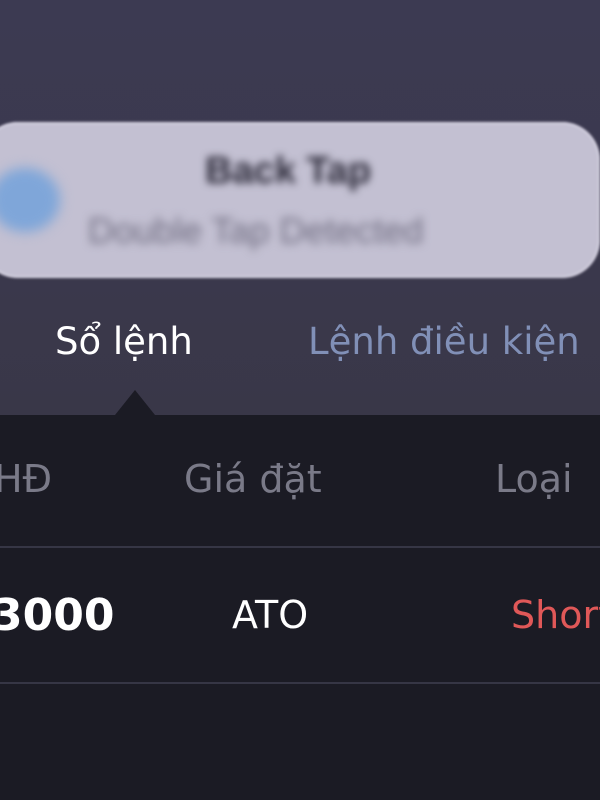 The image size is (600, 800). Describe the element at coordinates (534, 479) in the screenshot. I see `column-header-type: Loại` at that location.